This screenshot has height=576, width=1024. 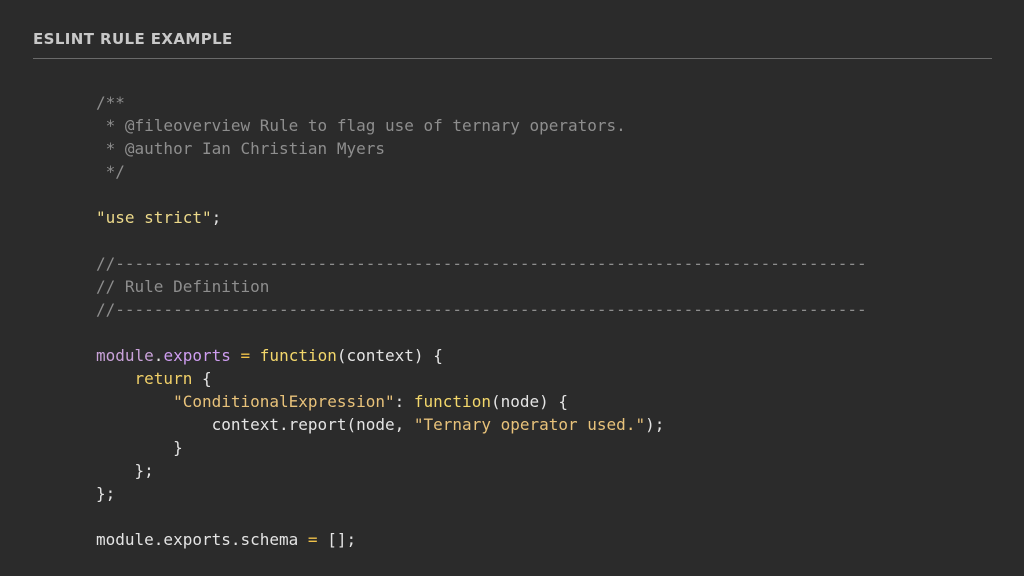 I want to click on code-token: (context) {, so click(x=389, y=355).